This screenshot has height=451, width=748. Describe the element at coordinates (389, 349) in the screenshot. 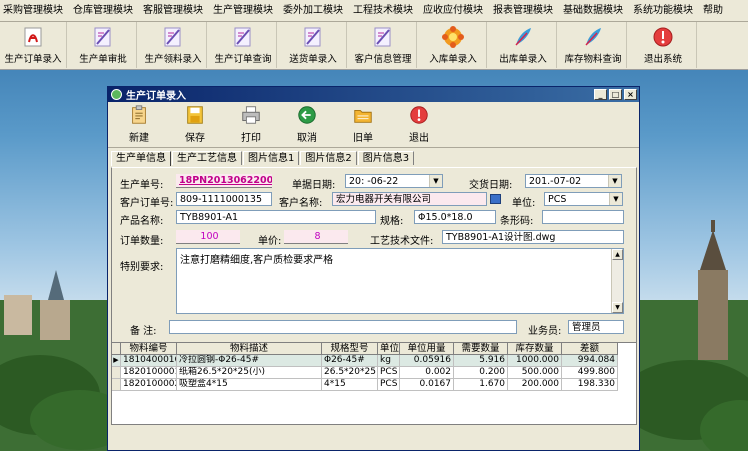

I see `grid-column-header: 单位` at that location.